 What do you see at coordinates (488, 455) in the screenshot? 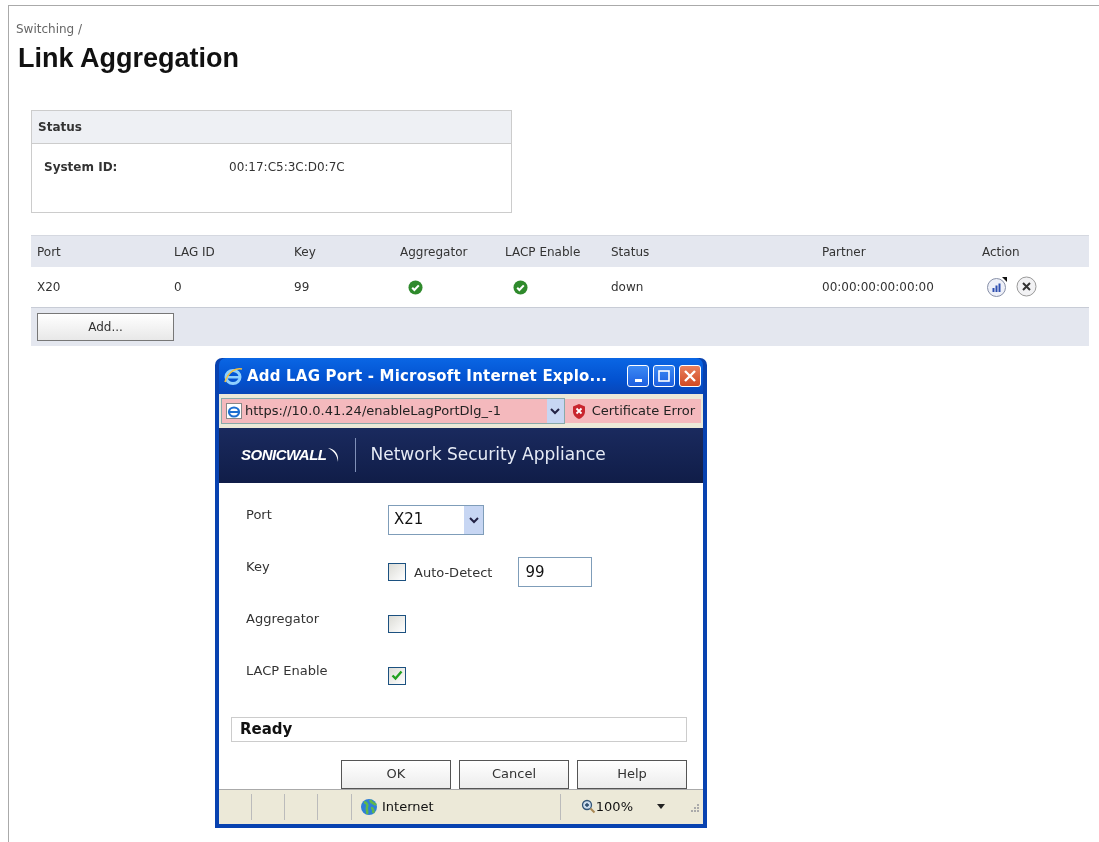
I see `product-name: Network Security Appliance` at bounding box center [488, 455].